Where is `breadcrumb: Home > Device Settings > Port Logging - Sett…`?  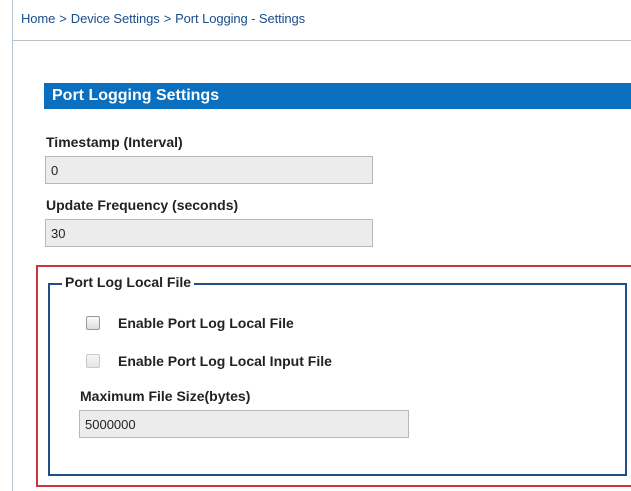
breadcrumb: Home > Device Settings > Port Logging - Sett… is located at coordinates (163, 18).